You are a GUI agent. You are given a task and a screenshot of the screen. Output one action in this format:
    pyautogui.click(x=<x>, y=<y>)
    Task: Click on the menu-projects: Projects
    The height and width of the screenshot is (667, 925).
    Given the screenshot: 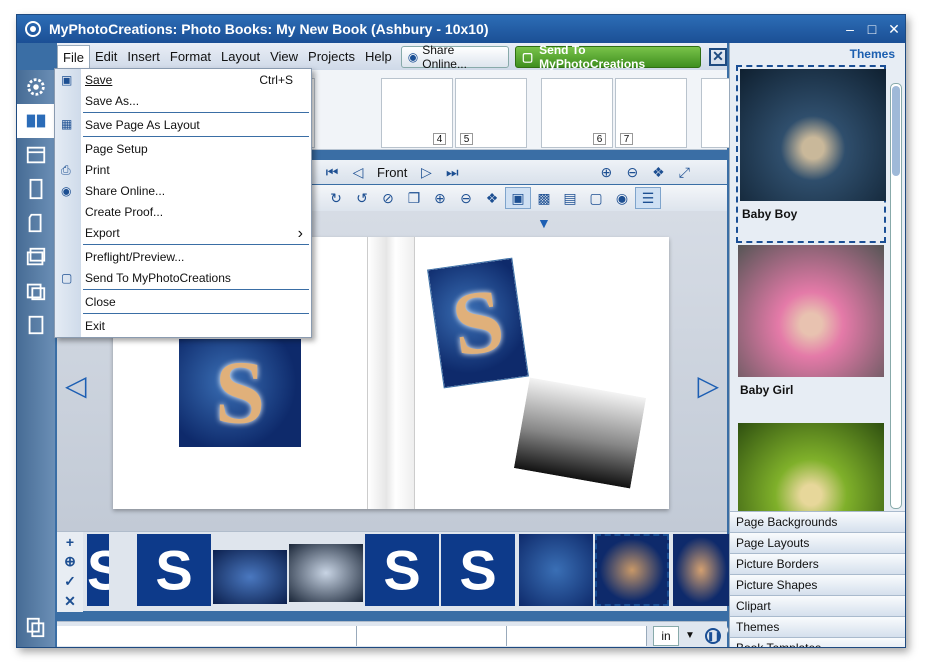 What is the action you would take?
    pyautogui.click(x=331, y=56)
    